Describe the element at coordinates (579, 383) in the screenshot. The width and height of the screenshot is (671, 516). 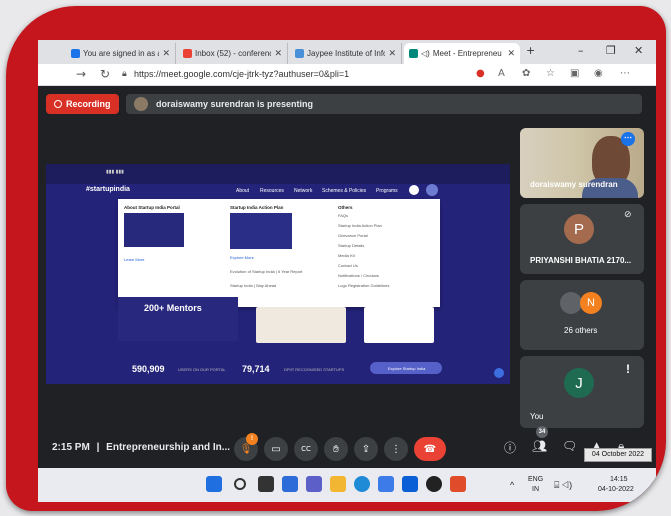
I see `participant-avatar: J` at that location.